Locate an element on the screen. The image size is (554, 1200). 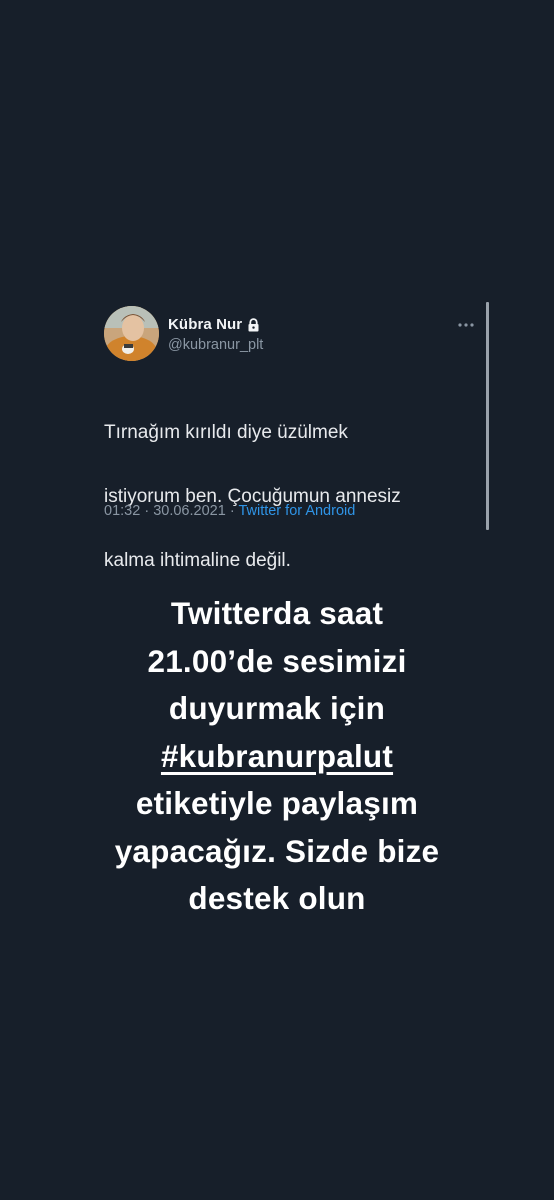
author-handle: @kubranur_plt is located at coordinates (215, 345).